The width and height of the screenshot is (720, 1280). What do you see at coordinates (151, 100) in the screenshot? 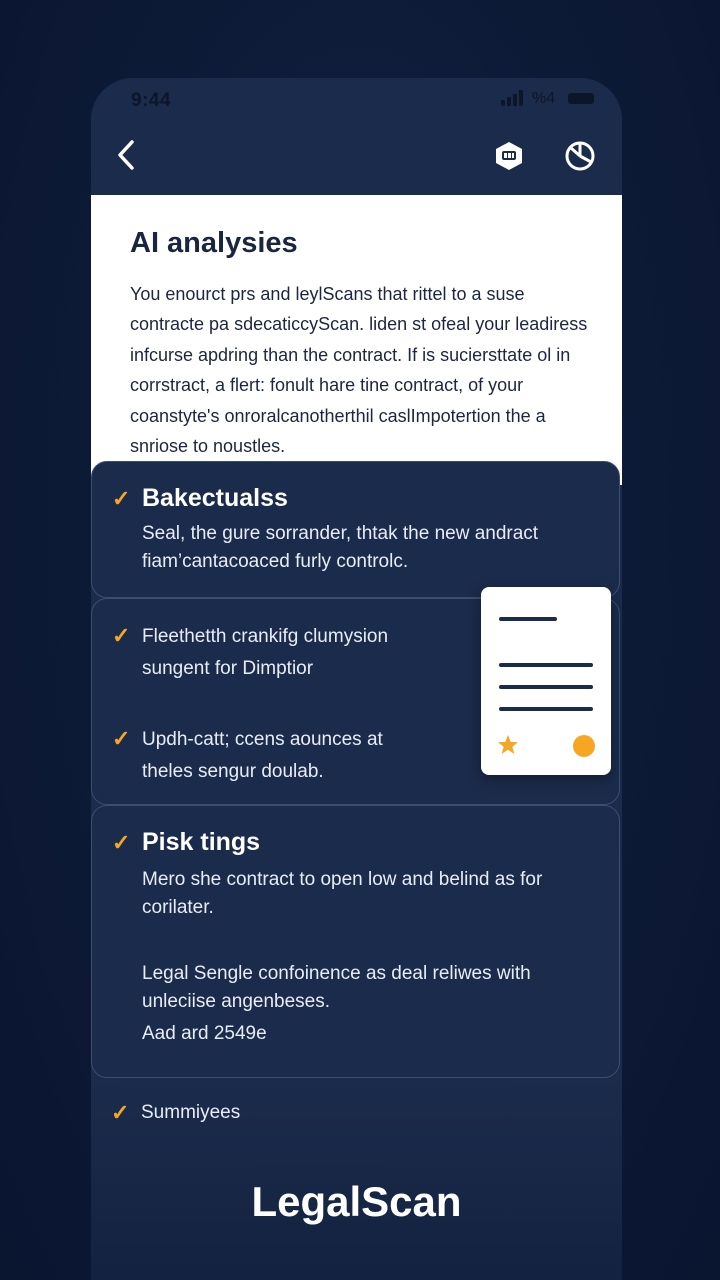
I see `status-time: 9:44` at bounding box center [151, 100].